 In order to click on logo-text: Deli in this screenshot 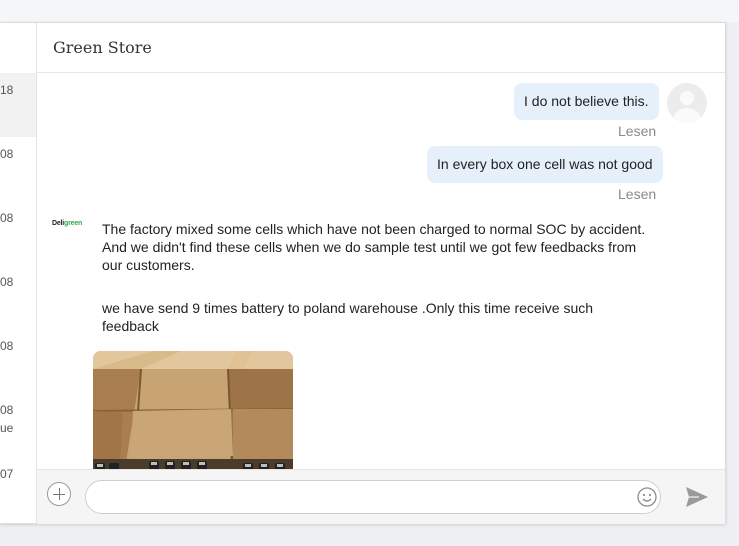, I will do `click(58, 223)`.